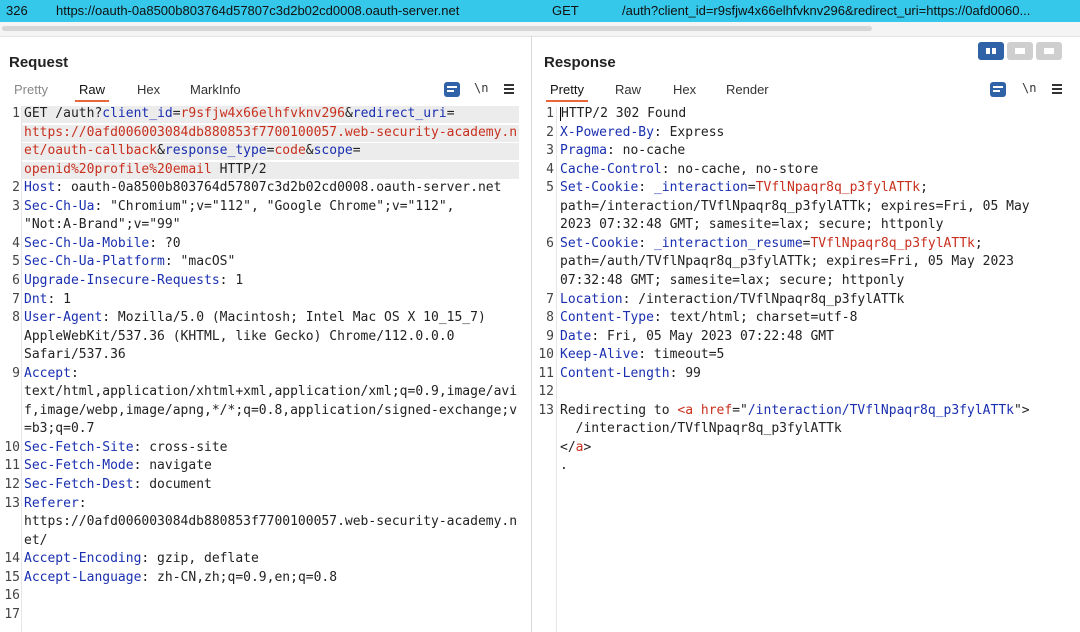 This screenshot has height=632, width=1080. What do you see at coordinates (583, 151) in the screenshot?
I see `code-key: Pragma` at bounding box center [583, 151].